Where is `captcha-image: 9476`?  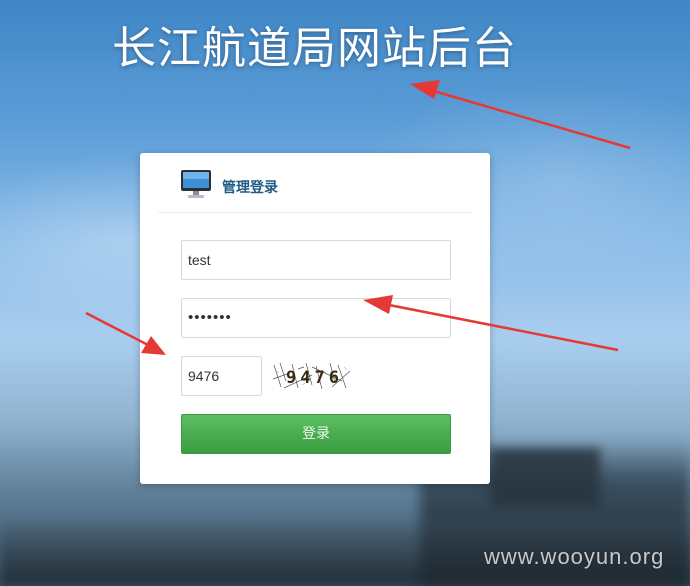
captcha-image: 9476 is located at coordinates (312, 376).